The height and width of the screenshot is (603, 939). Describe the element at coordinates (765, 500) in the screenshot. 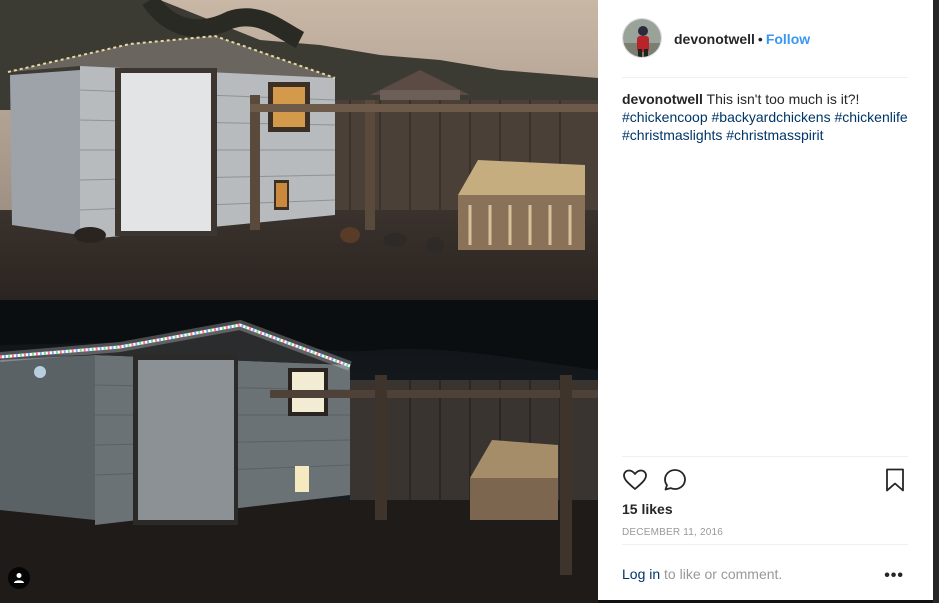

I see `post-actions: 15 likes December 11, 2016` at that location.